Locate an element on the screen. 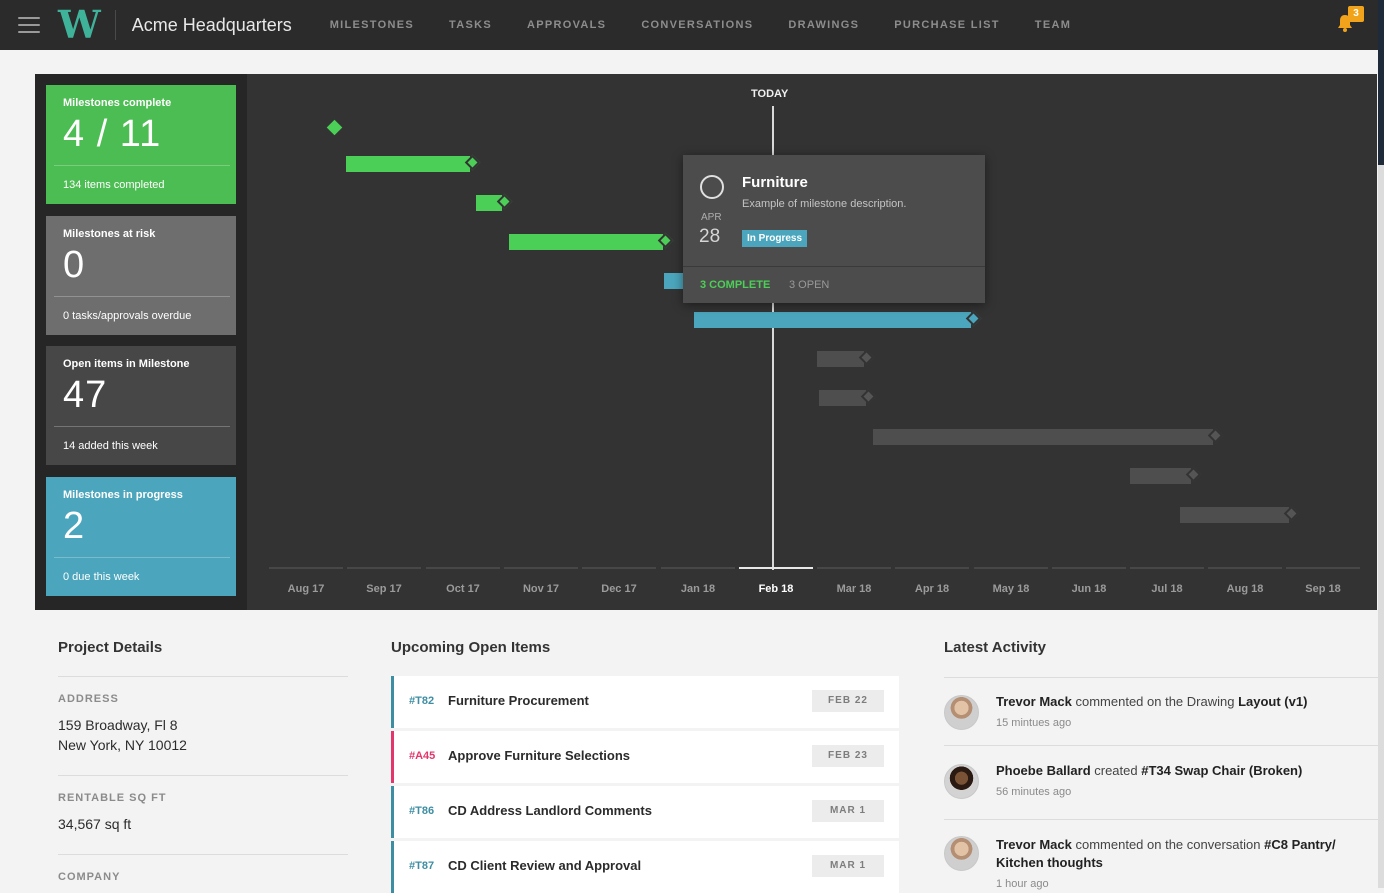 The image size is (1384, 893). item-name: CD Client Review and Approval is located at coordinates (545, 865).